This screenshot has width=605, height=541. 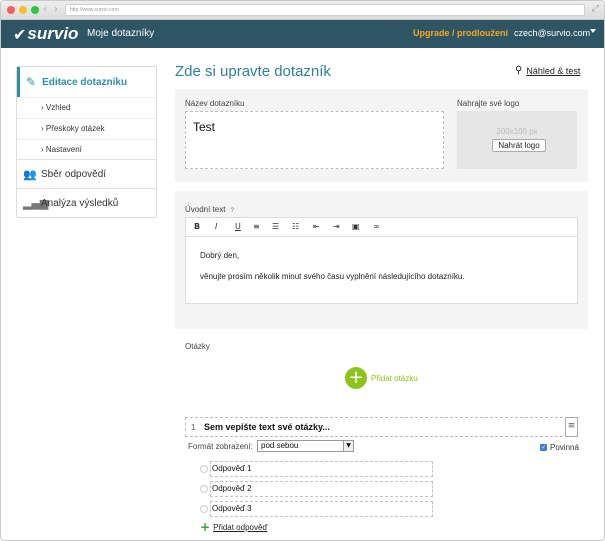 What do you see at coordinates (356, 378) in the screenshot?
I see `plus-circle-icon: +` at bounding box center [356, 378].